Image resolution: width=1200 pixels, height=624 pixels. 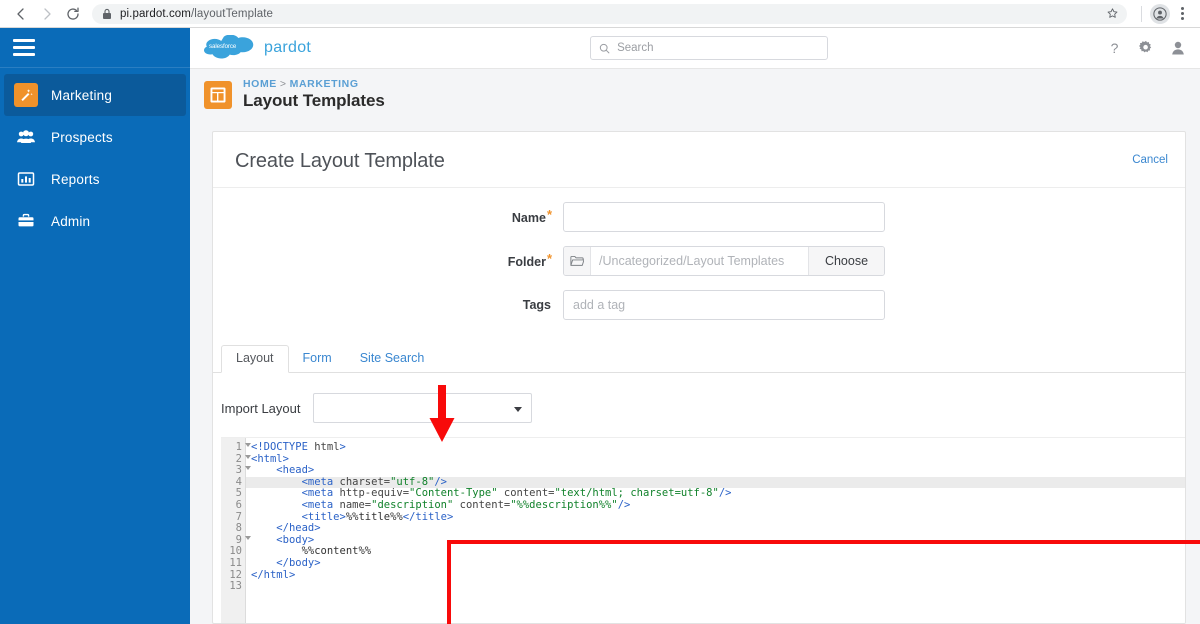 I want to click on pardot-wordmark: pardot, so click(x=288, y=47).